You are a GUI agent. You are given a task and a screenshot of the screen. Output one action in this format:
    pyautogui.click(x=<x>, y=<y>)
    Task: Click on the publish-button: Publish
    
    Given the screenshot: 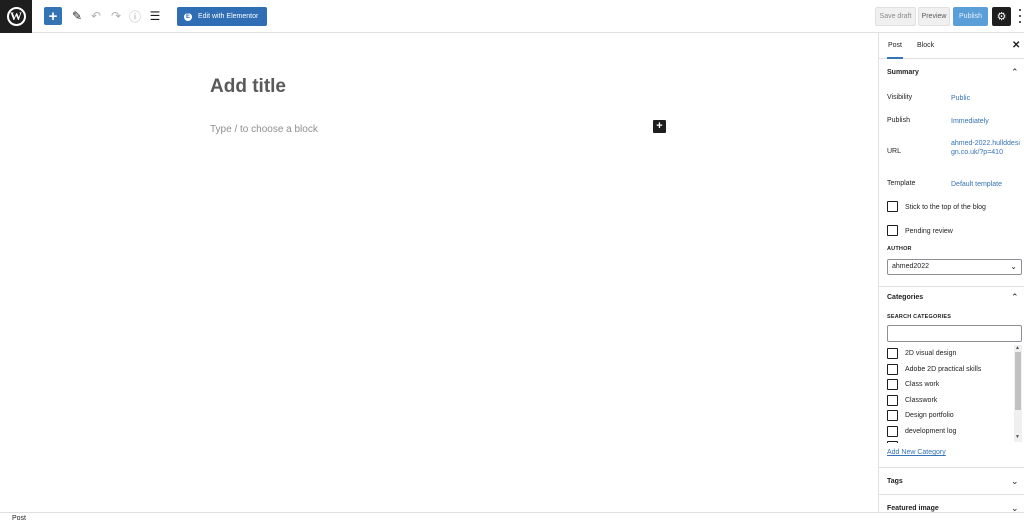 What is the action you would take?
    pyautogui.click(x=970, y=16)
    